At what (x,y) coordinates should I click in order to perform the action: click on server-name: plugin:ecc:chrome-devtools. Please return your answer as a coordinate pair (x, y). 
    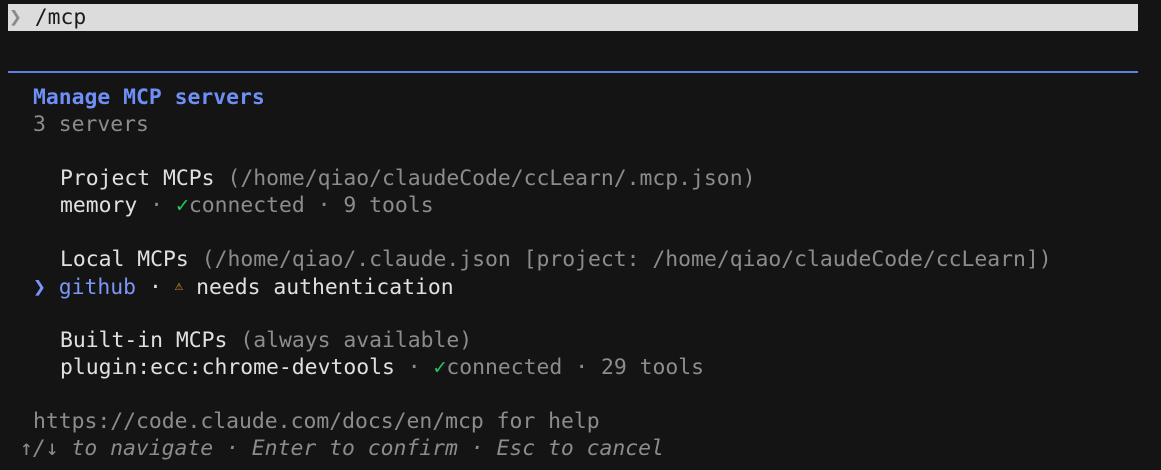
    Looking at the image, I should click on (227, 367).